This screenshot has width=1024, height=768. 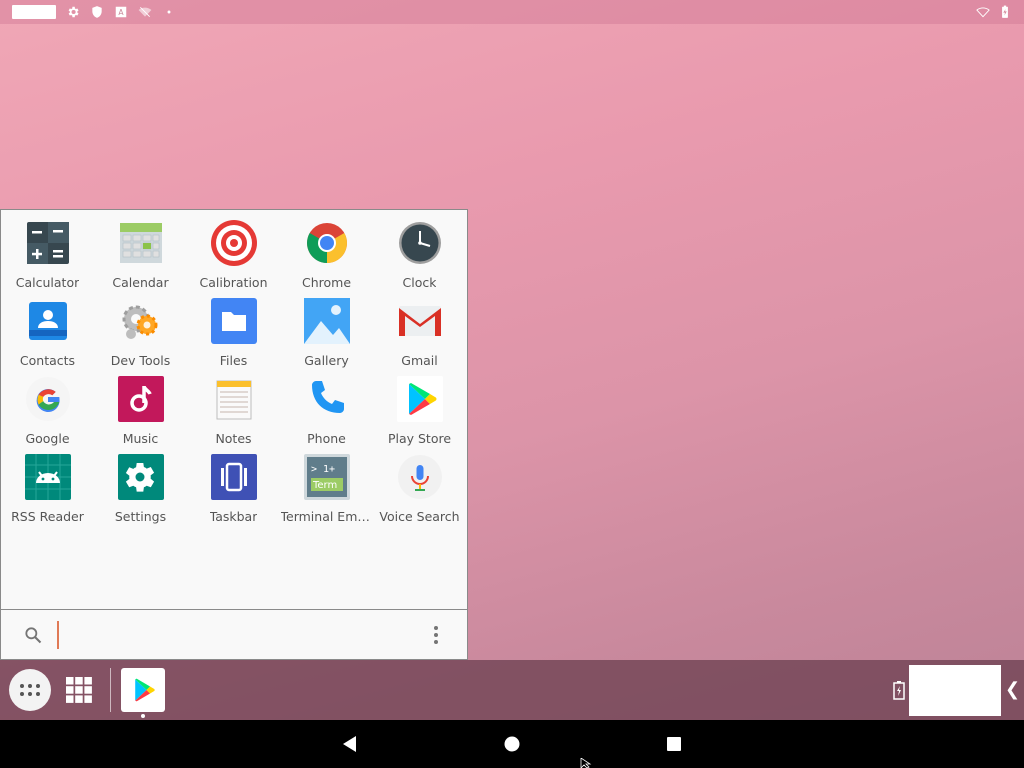 I want to click on calibration-icon, so click(x=234, y=243).